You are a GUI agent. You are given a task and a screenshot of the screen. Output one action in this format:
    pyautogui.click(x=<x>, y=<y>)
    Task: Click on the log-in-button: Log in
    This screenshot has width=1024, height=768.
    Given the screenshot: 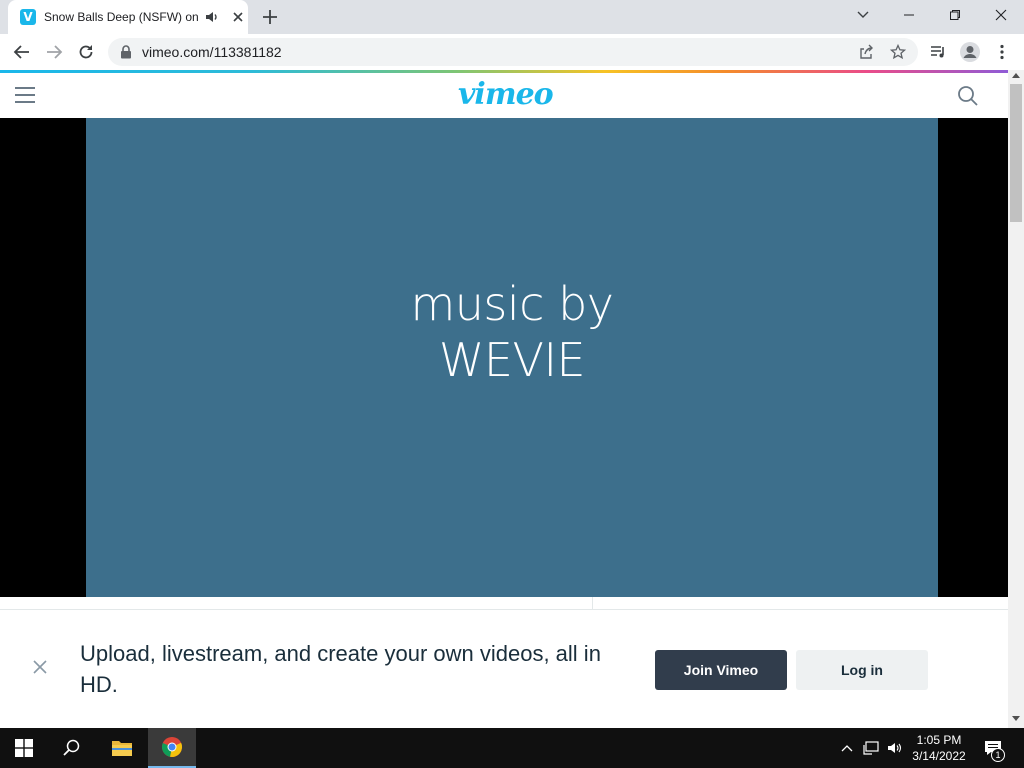 What is the action you would take?
    pyautogui.click(x=862, y=670)
    